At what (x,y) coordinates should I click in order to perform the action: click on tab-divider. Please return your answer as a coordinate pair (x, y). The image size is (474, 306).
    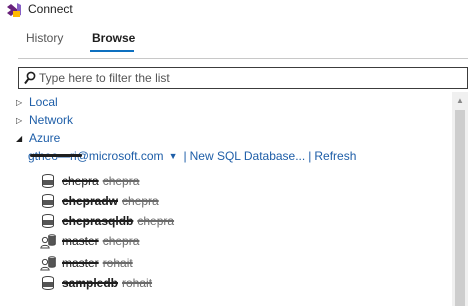
    Looking at the image, I should click on (243, 58).